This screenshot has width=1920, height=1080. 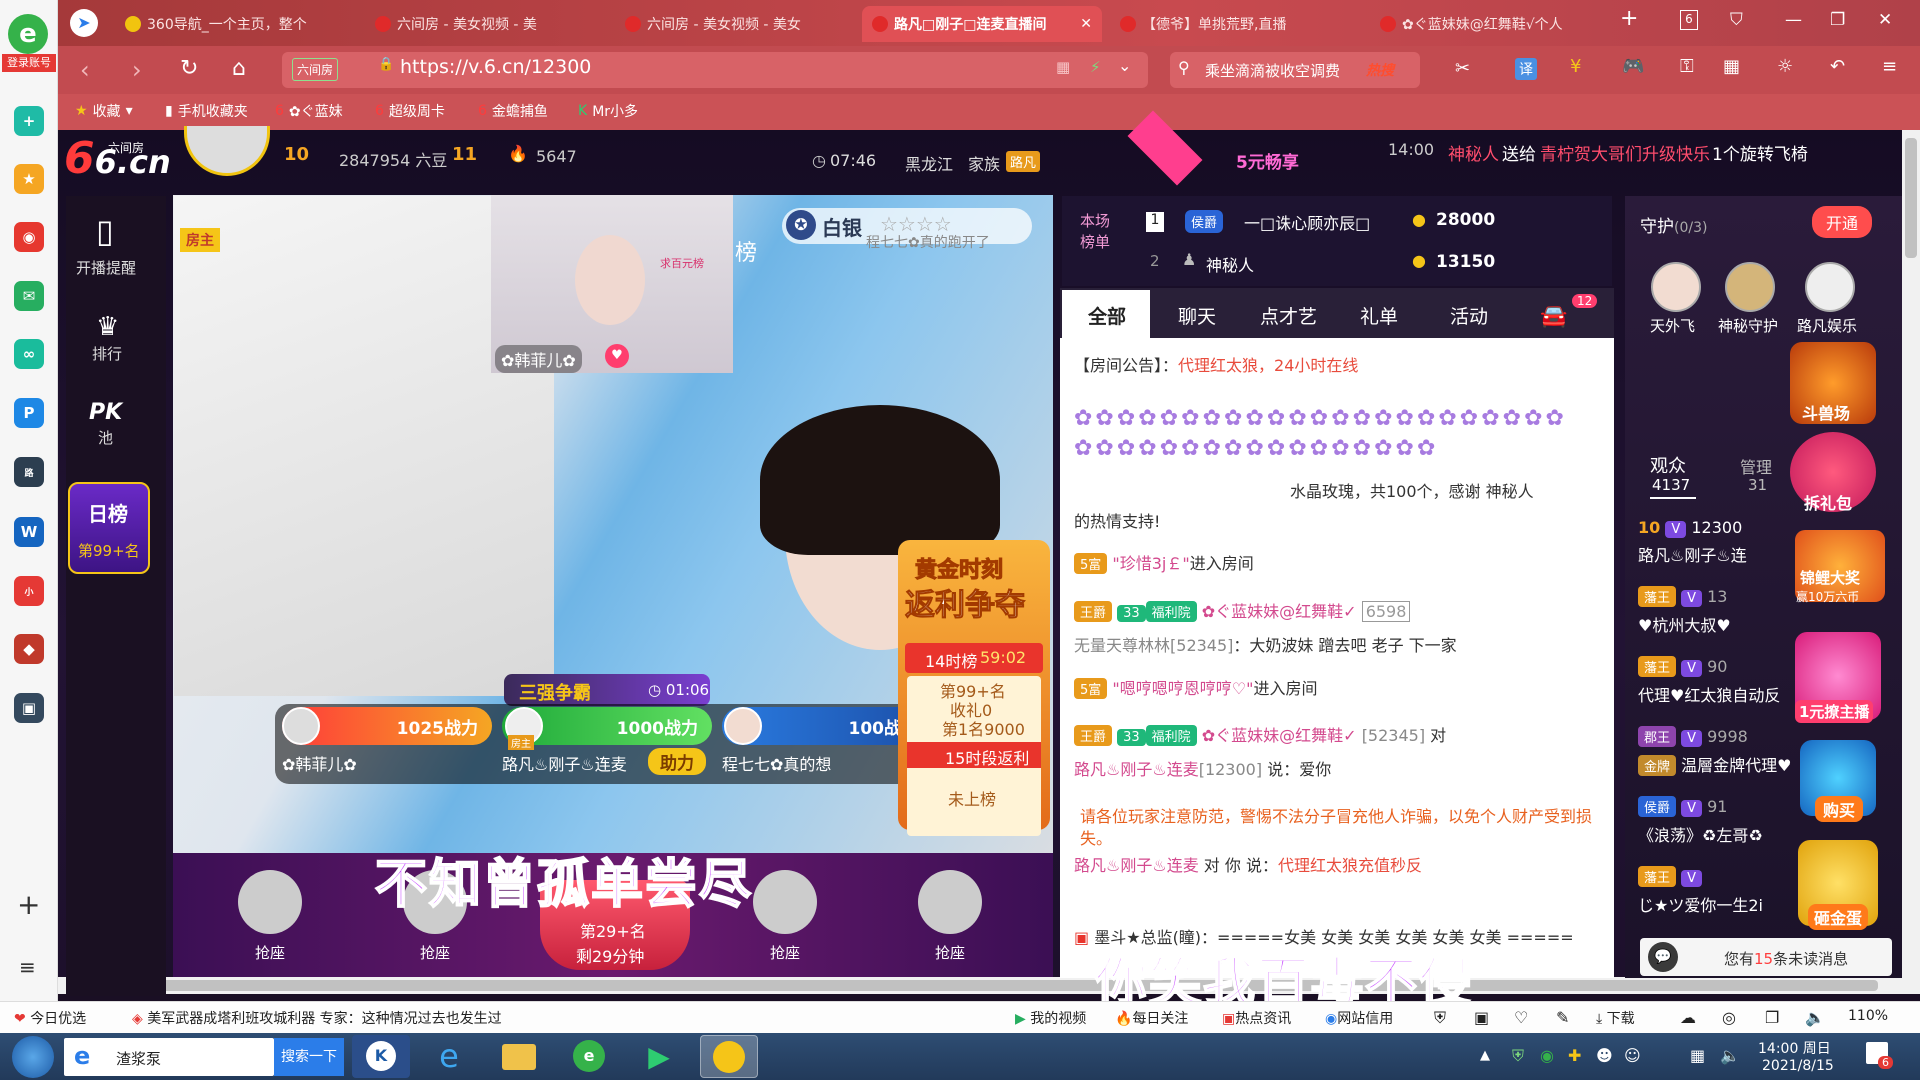 I want to click on add-icon: +, so click(x=28, y=904).